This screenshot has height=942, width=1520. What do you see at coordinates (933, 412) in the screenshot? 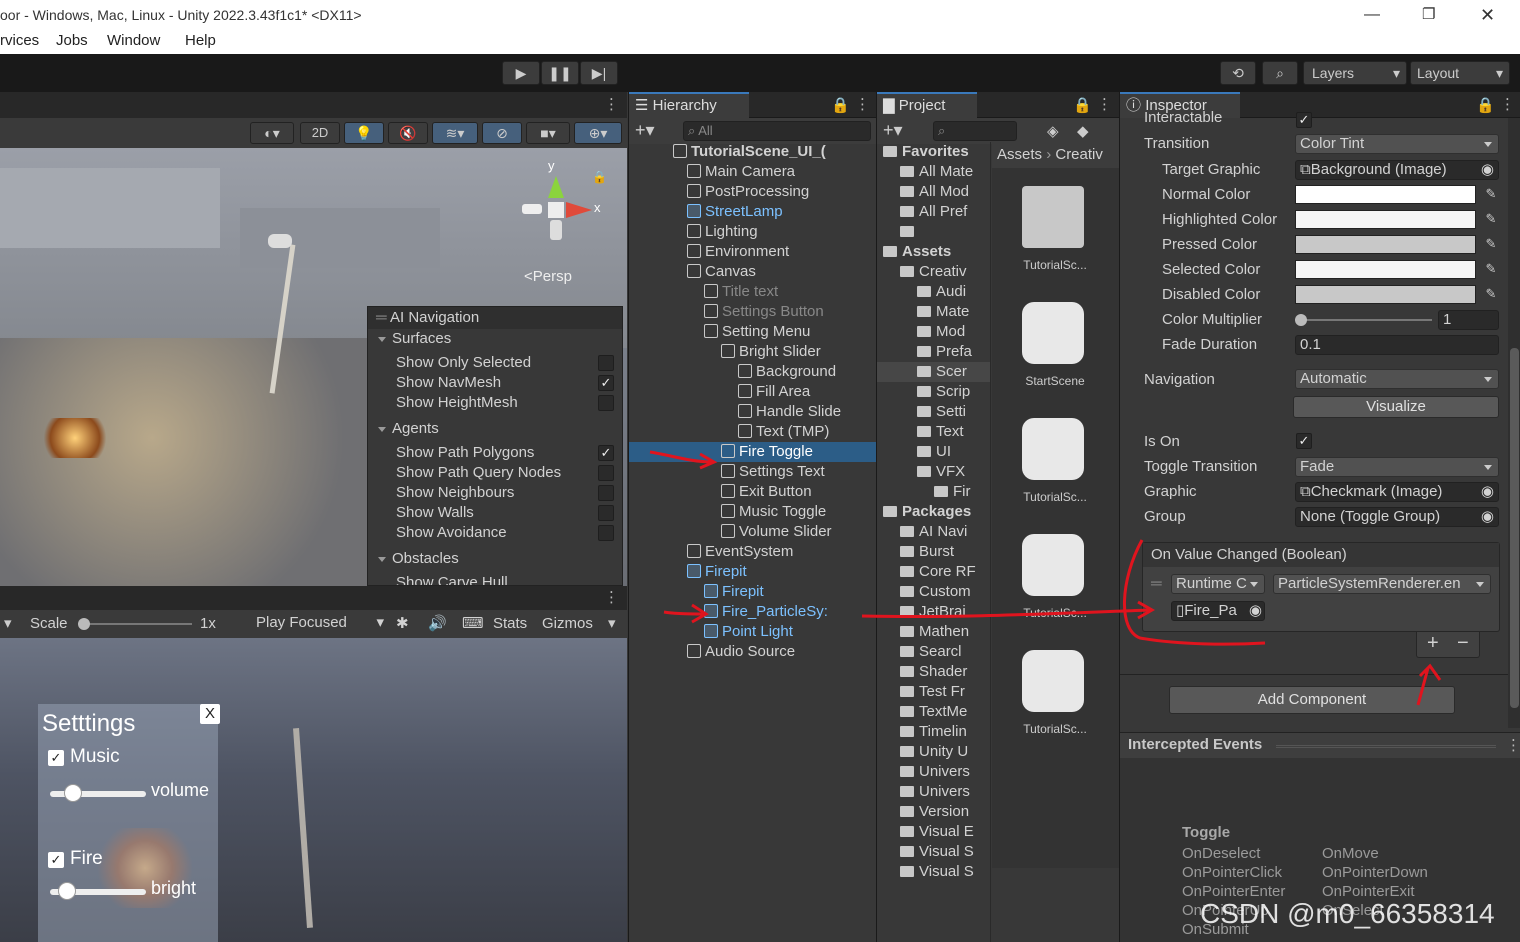
I see `project-tree-item: Setti` at bounding box center [933, 412].